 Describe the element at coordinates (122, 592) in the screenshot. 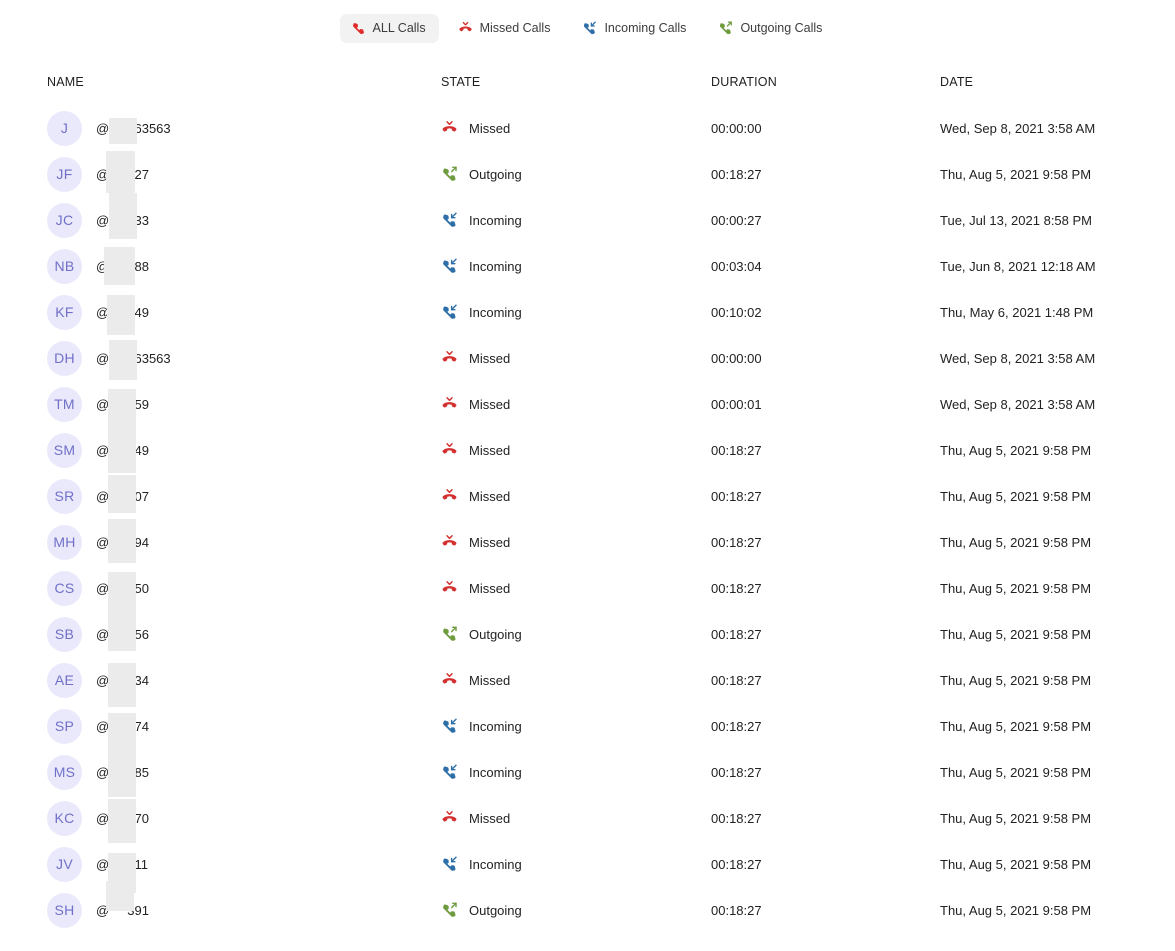

I see `username: @ 850` at that location.